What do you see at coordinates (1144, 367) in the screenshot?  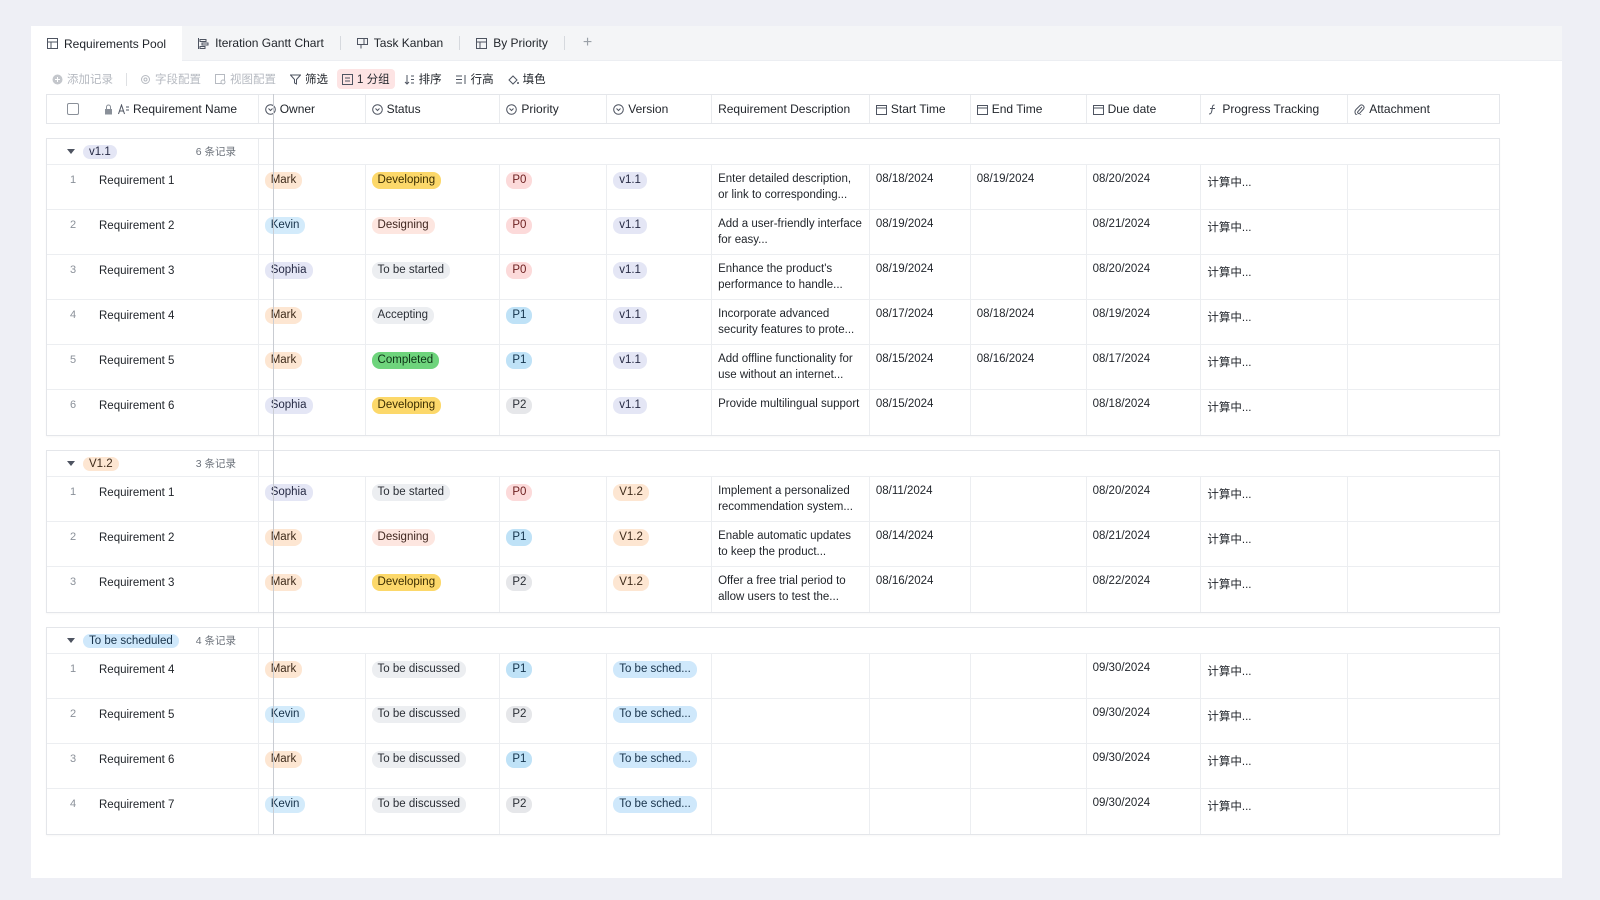 I see `due-date-cell: 08/17/2024` at bounding box center [1144, 367].